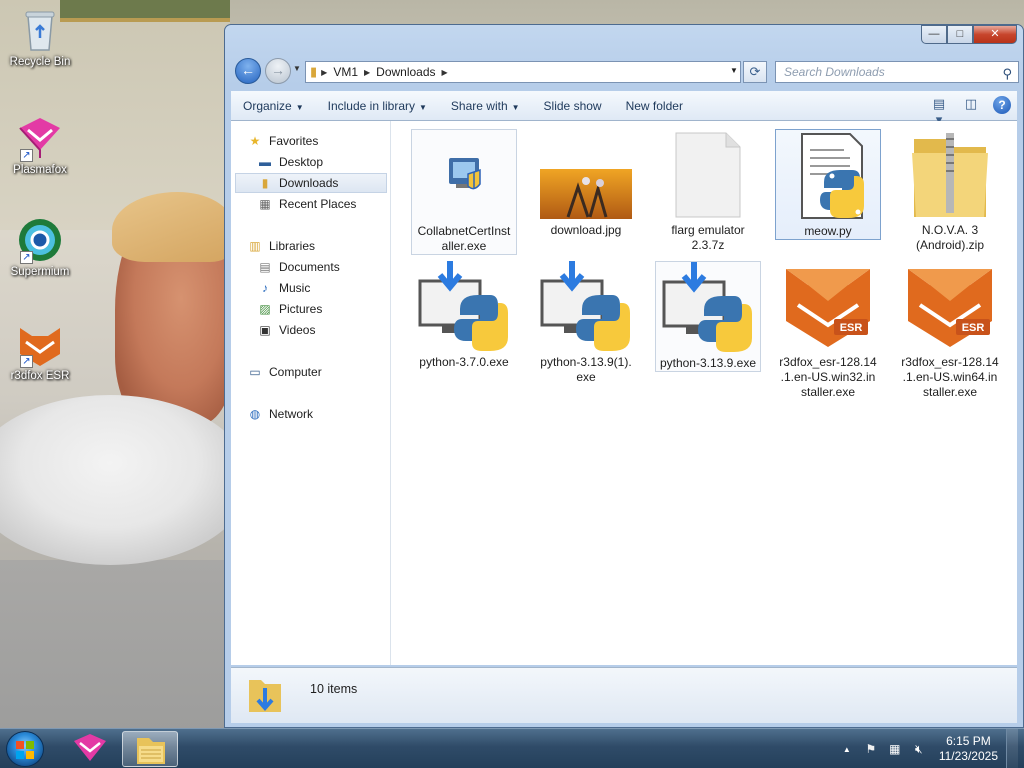 The height and width of the screenshot is (768, 1024). What do you see at coordinates (960, 34) in the screenshot?
I see `maximize-button: □` at bounding box center [960, 34].